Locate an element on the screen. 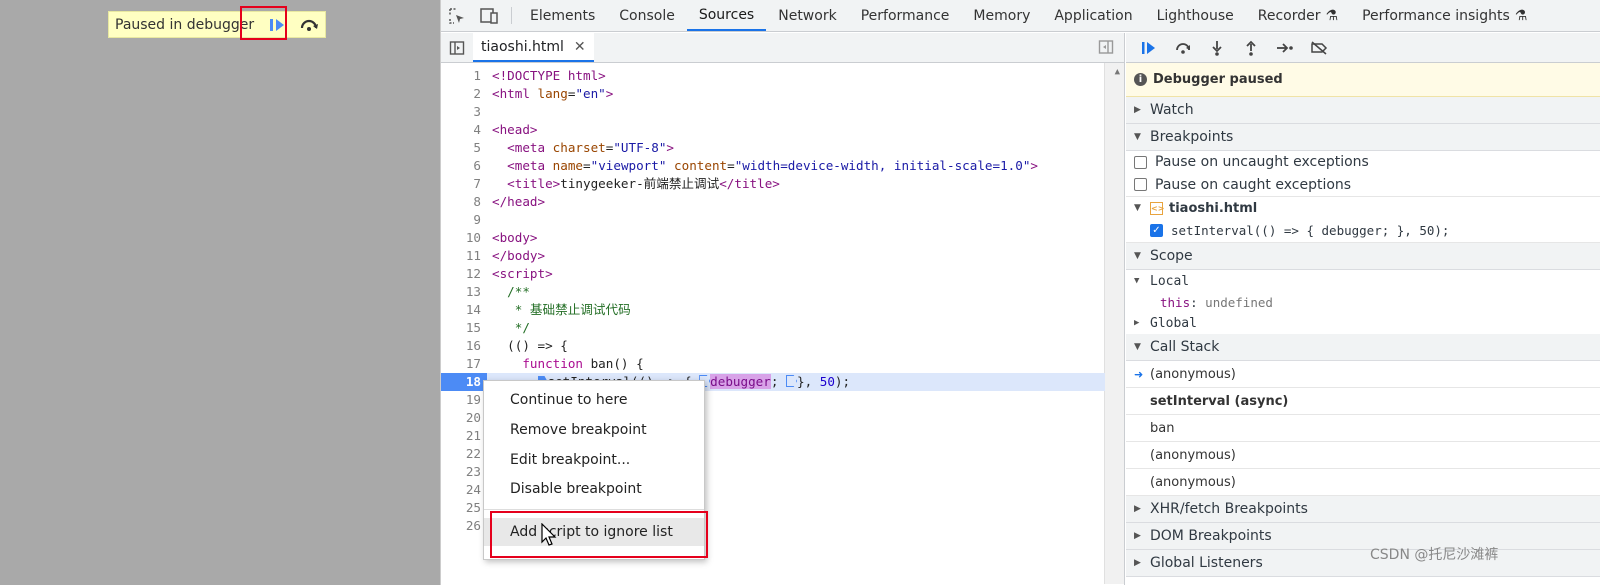  line-number: 2 is located at coordinates (461, 94).